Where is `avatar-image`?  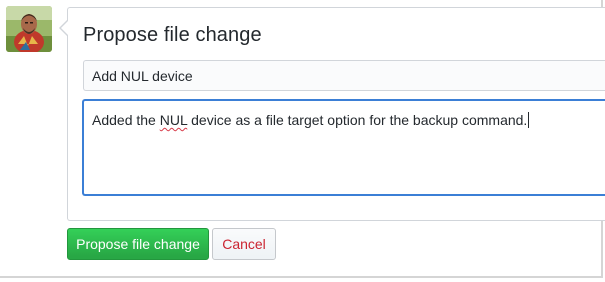 avatar-image is located at coordinates (29, 29).